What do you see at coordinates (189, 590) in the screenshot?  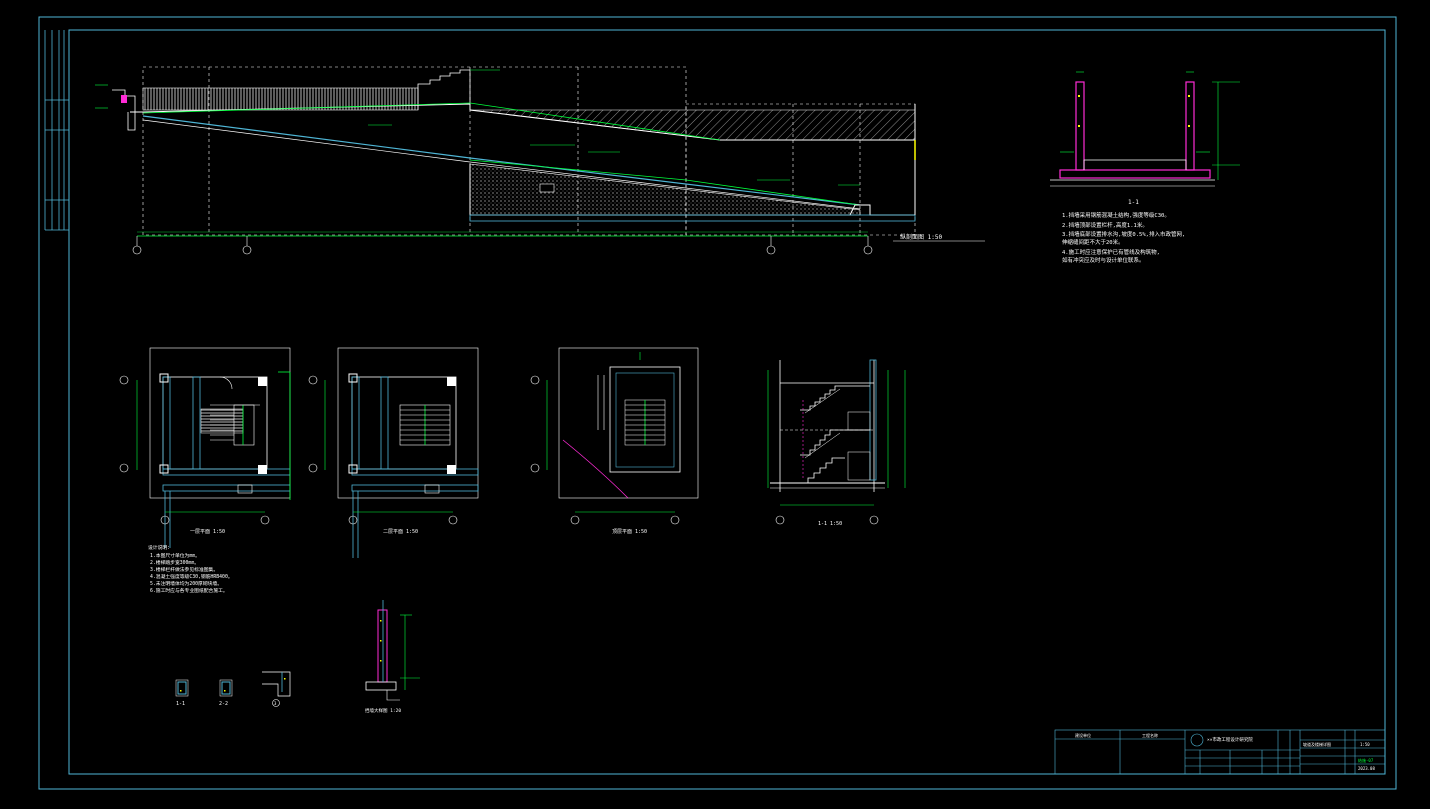 I see `general-note: 6.施工时应与各专业图纸配合施工。` at bounding box center [189, 590].